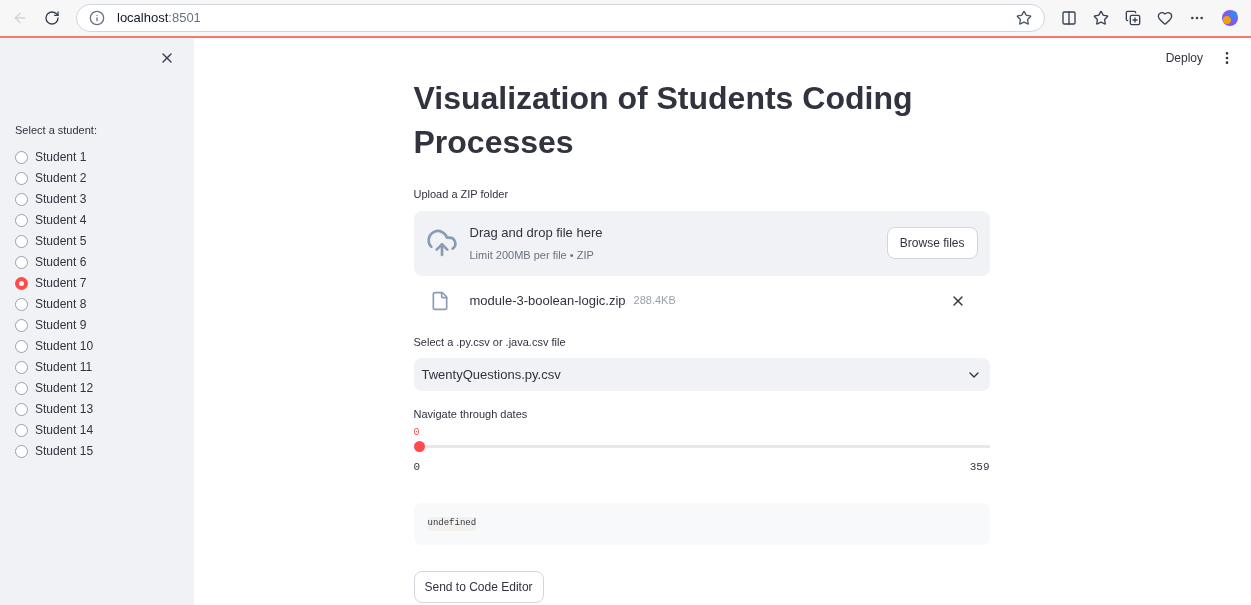 The height and width of the screenshot is (605, 1251). Describe the element at coordinates (419, 446) in the screenshot. I see `slider-thumb` at that location.